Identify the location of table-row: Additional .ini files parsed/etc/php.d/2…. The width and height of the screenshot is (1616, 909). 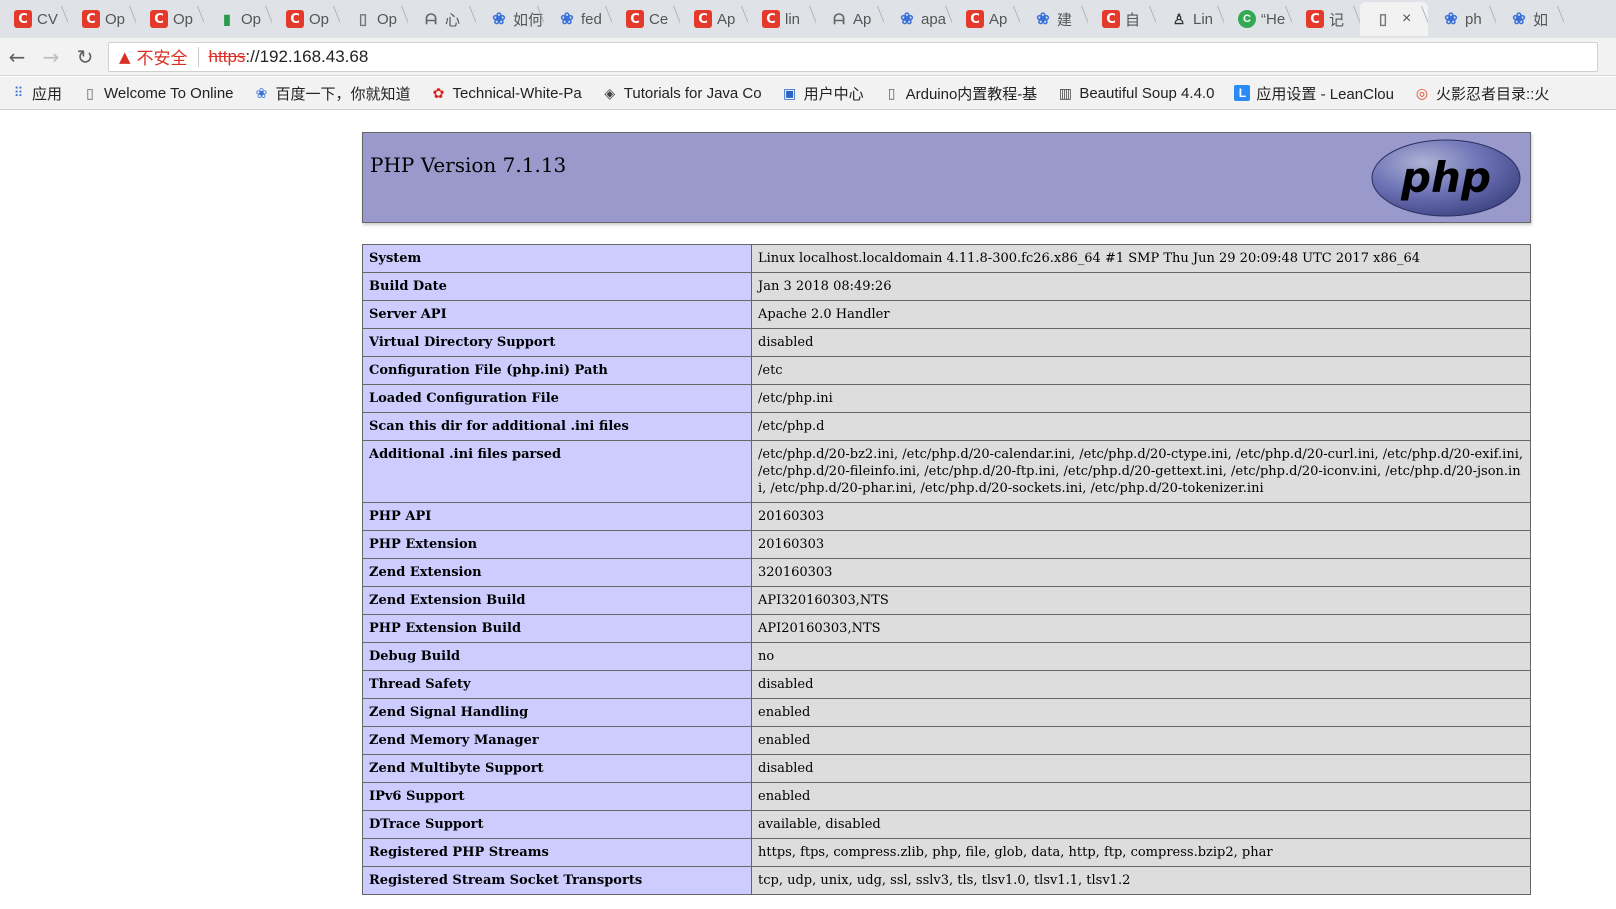
(946, 471).